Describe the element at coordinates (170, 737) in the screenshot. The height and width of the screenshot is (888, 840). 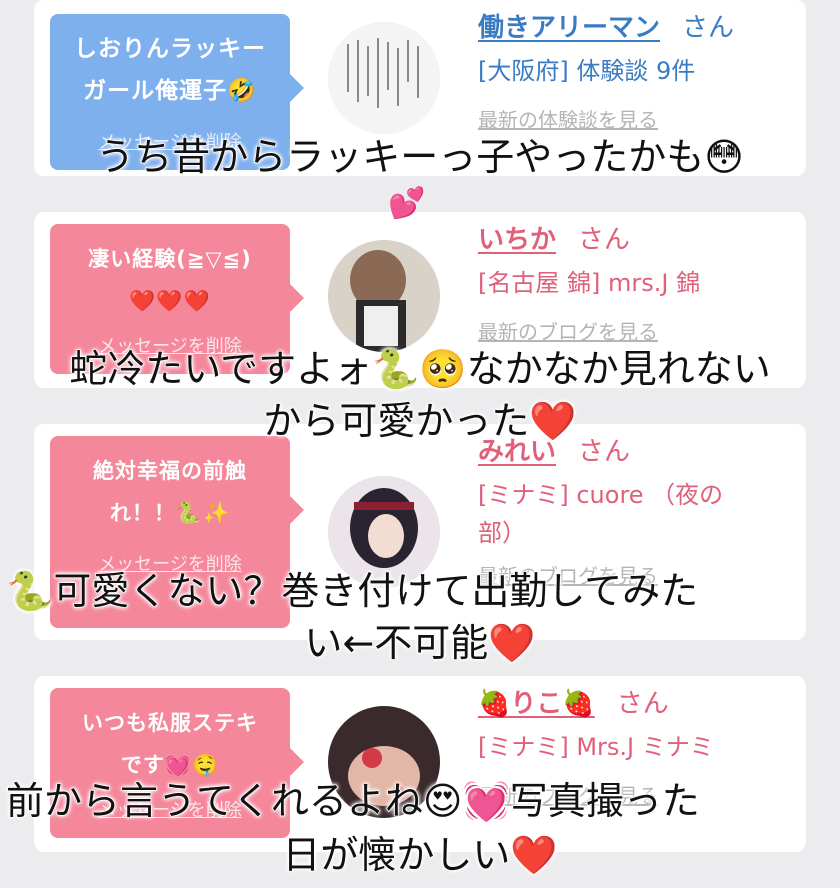
I see `message-text: いつも私服ステキ です💓🤤` at that location.